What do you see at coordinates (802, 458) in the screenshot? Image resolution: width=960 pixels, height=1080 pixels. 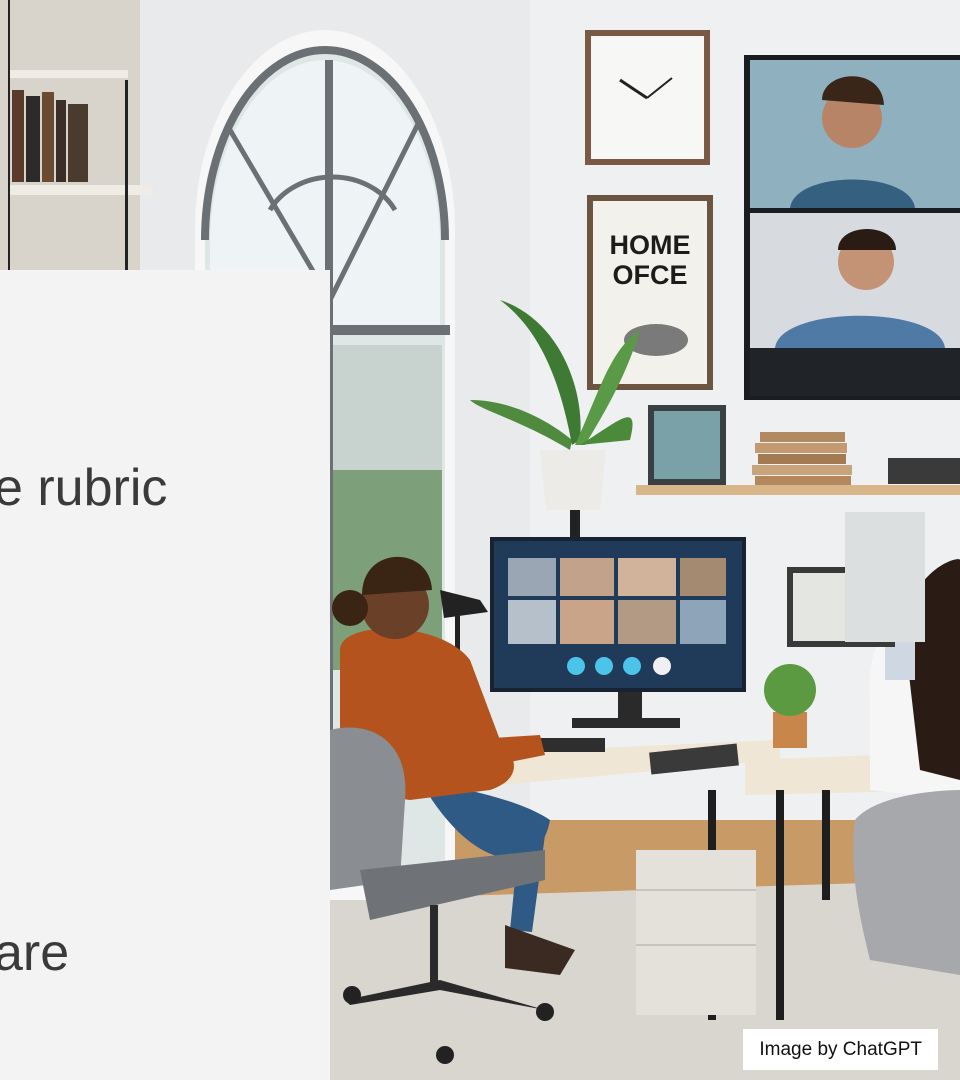 I see `stacked-books` at bounding box center [802, 458].